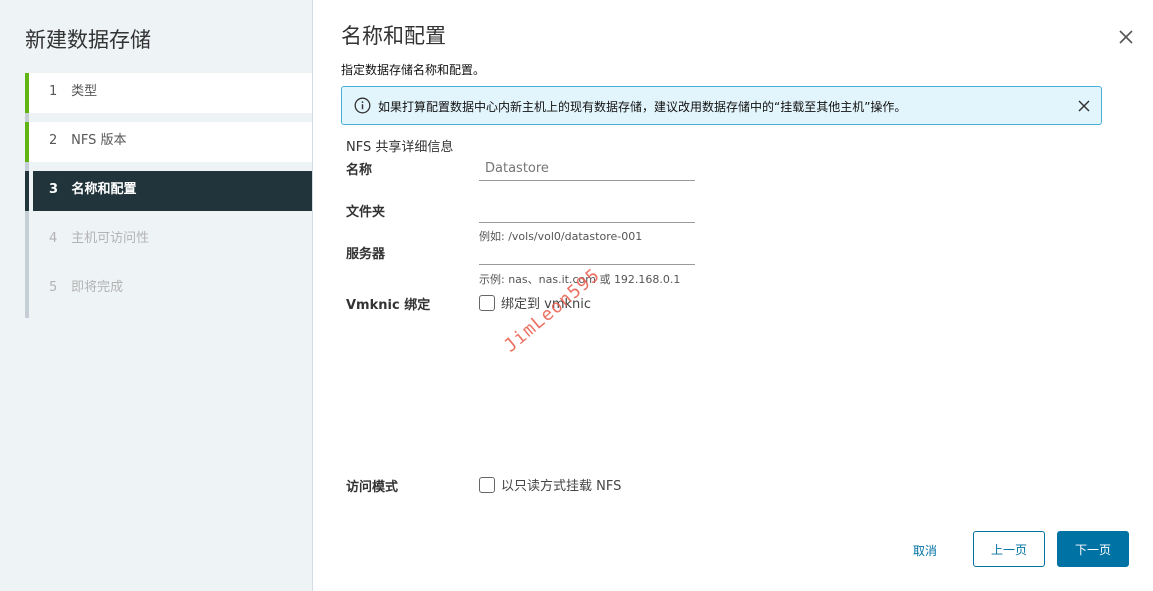 This screenshot has height=591, width=1153. I want to click on vmknic-checkbox, so click(487, 302).